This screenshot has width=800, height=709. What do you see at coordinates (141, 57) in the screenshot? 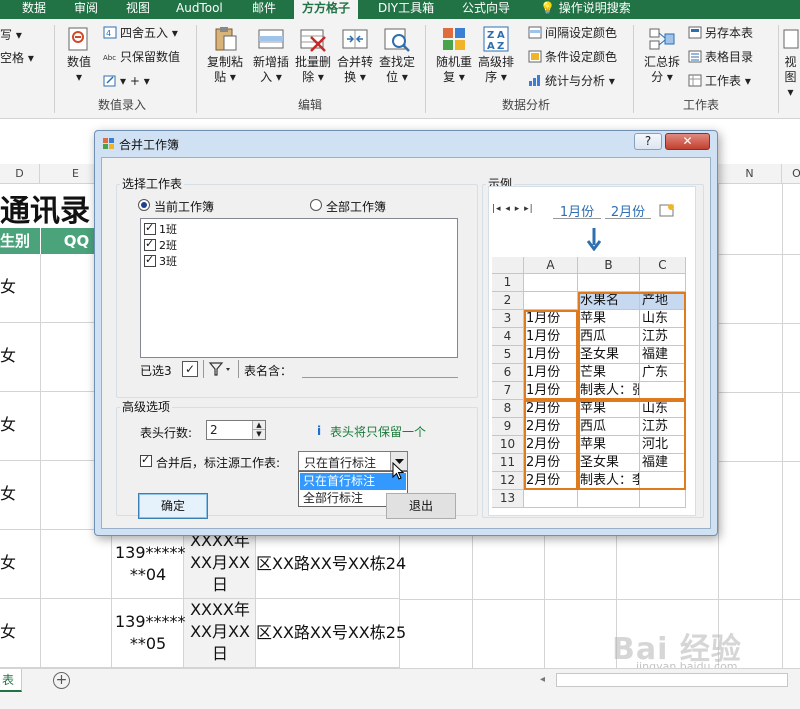
I see `keep-value-button: Abc 只保留数值` at bounding box center [141, 57].